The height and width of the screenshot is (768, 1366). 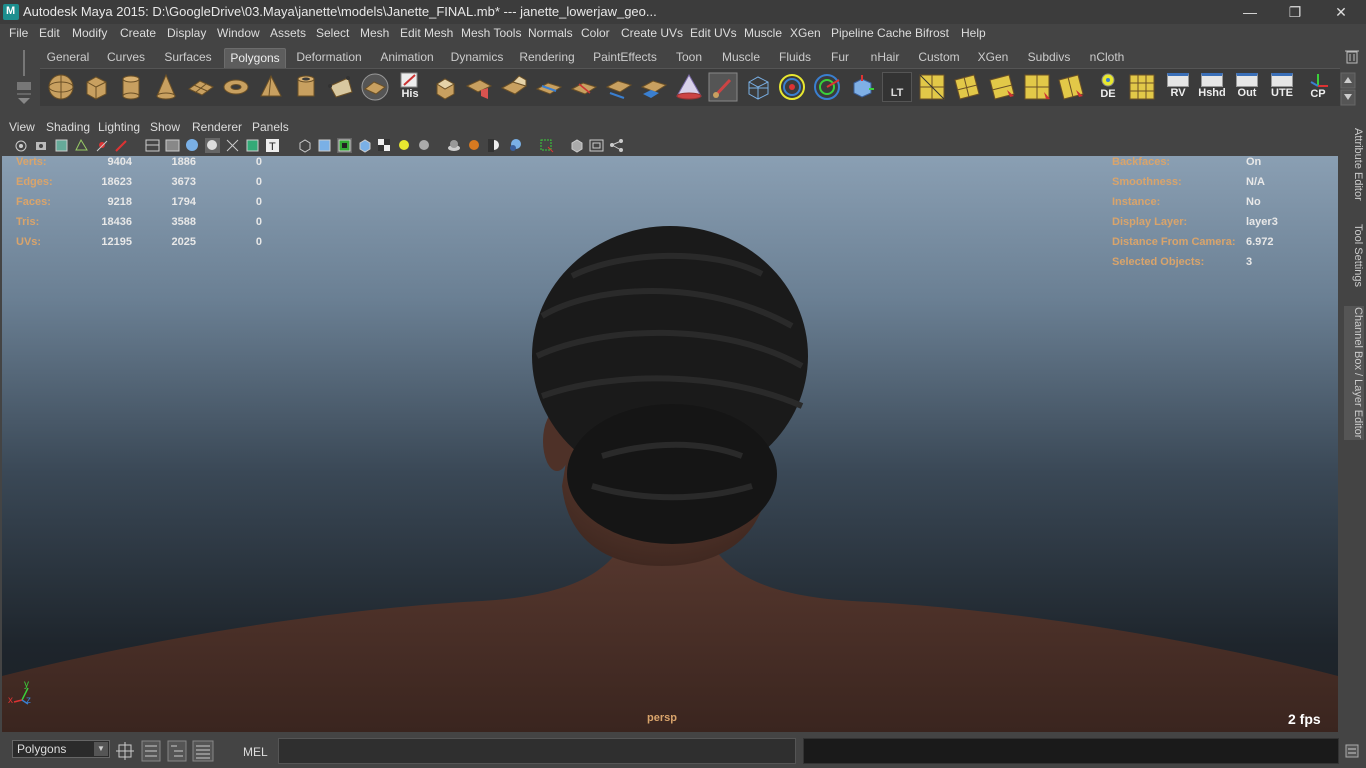 What do you see at coordinates (288, 33) in the screenshot?
I see `menu-assets: Assets` at bounding box center [288, 33].